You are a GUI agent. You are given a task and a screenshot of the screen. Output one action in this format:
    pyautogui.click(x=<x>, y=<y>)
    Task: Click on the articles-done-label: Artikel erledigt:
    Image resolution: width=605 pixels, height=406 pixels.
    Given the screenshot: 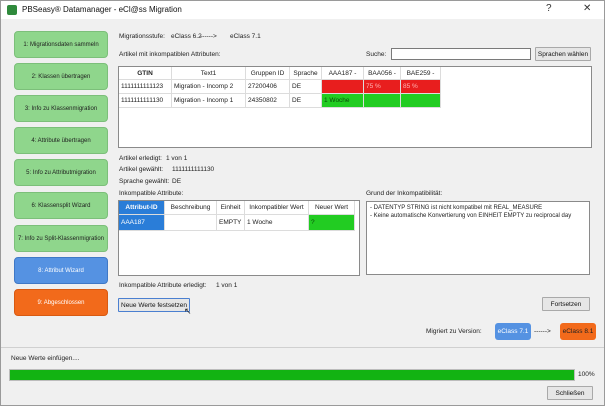 What is the action you would take?
    pyautogui.click(x=140, y=158)
    